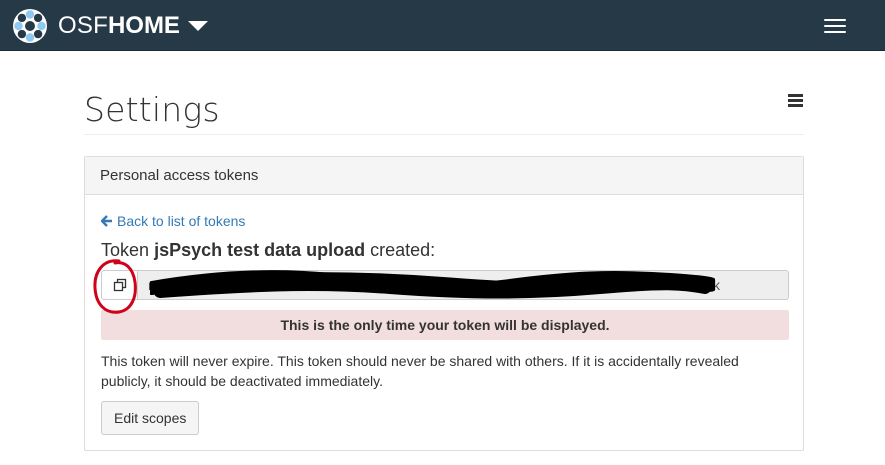 The height and width of the screenshot is (465, 885). I want to click on token-suffix: created:, so click(403, 250).